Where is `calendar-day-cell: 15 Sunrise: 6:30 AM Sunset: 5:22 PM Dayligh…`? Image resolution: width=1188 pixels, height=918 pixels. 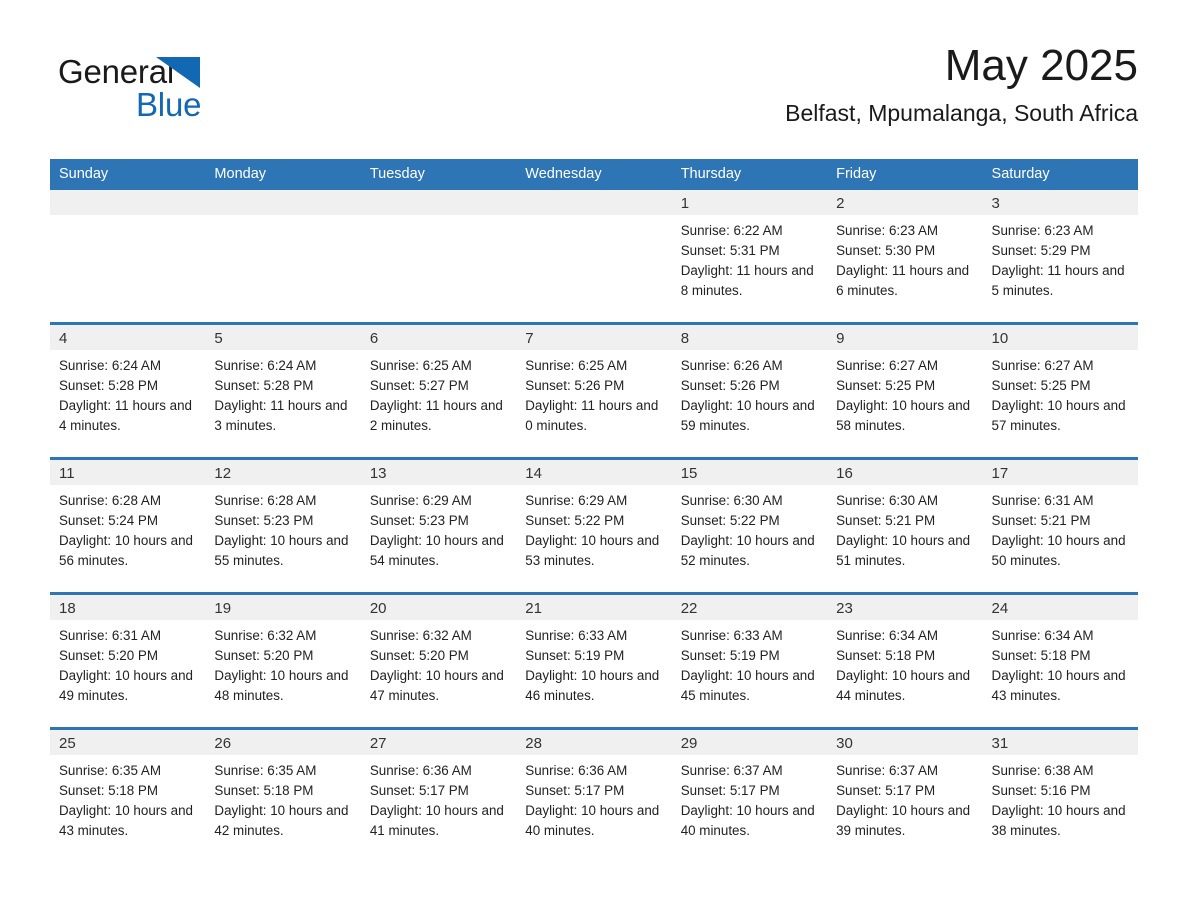 calendar-day-cell: 15 Sunrise: 6:30 AM Sunset: 5:22 PM Dayligh… is located at coordinates (749, 525).